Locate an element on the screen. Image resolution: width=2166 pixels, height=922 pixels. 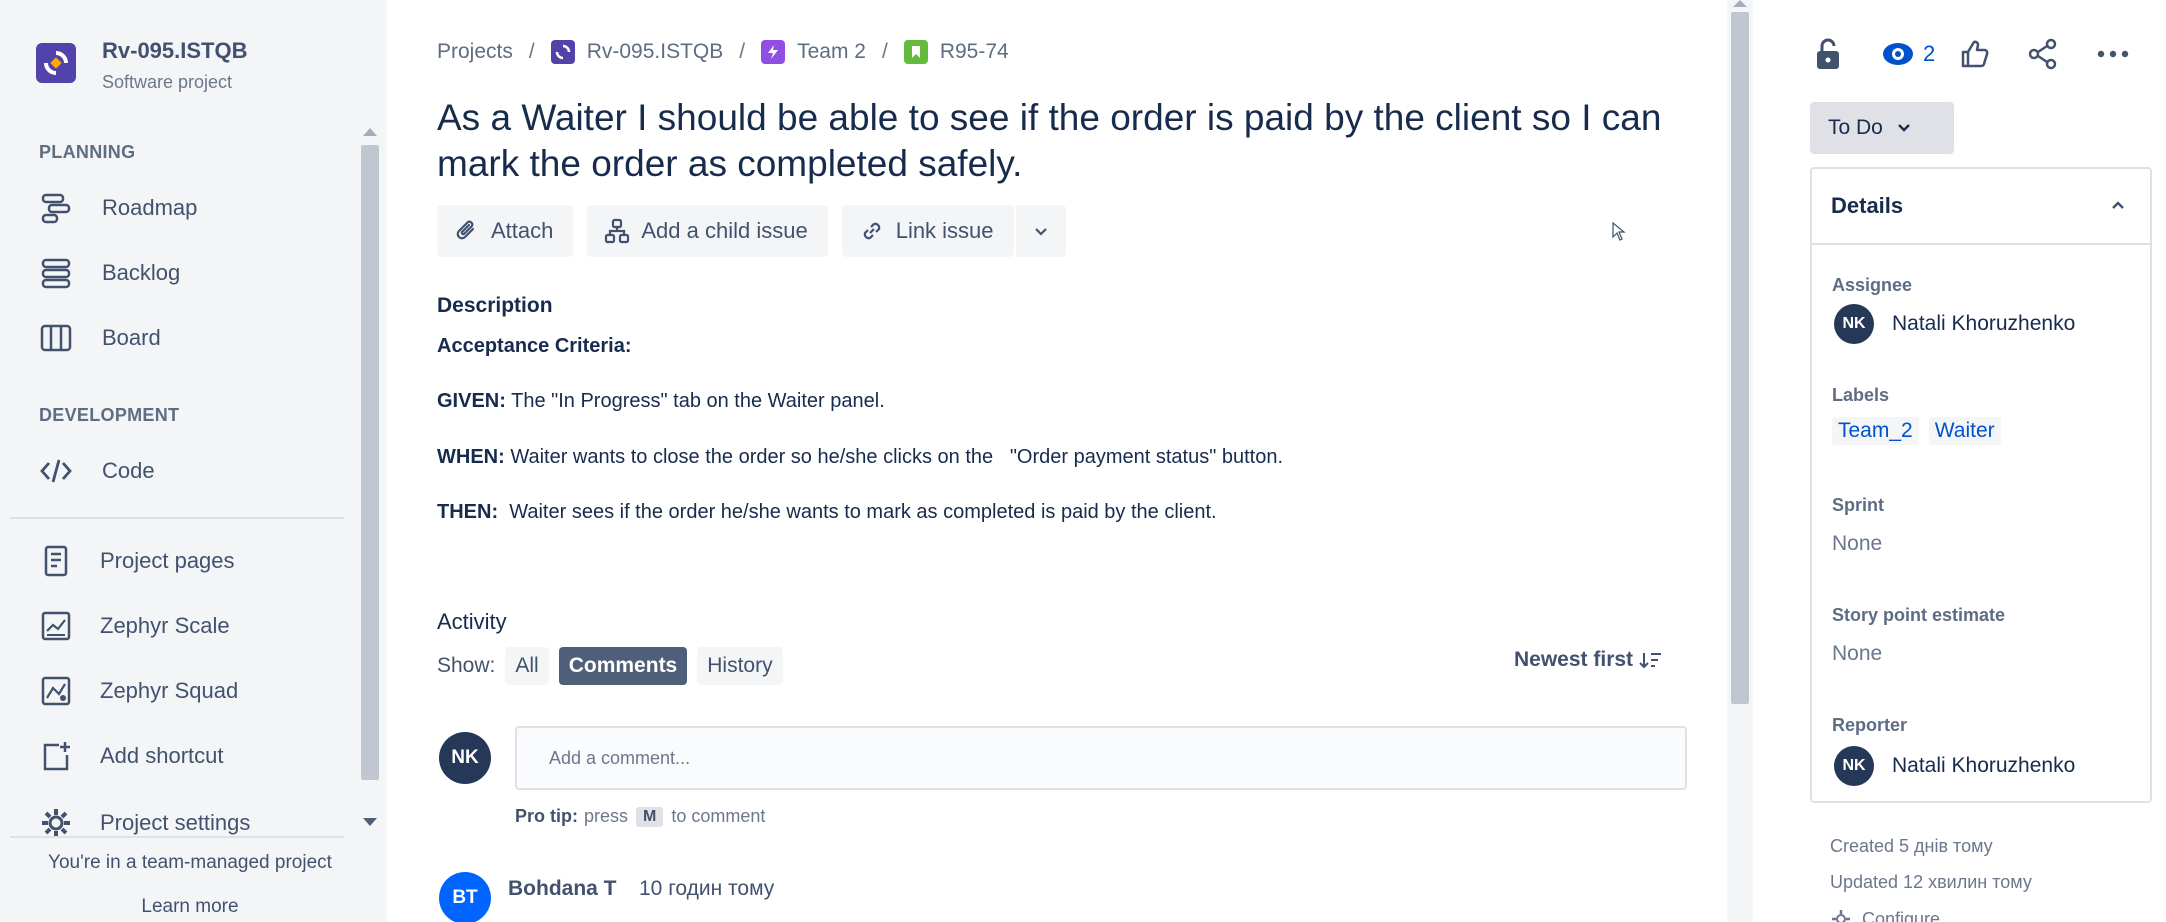
scroll-down-arrow-icon is located at coordinates (370, 822).